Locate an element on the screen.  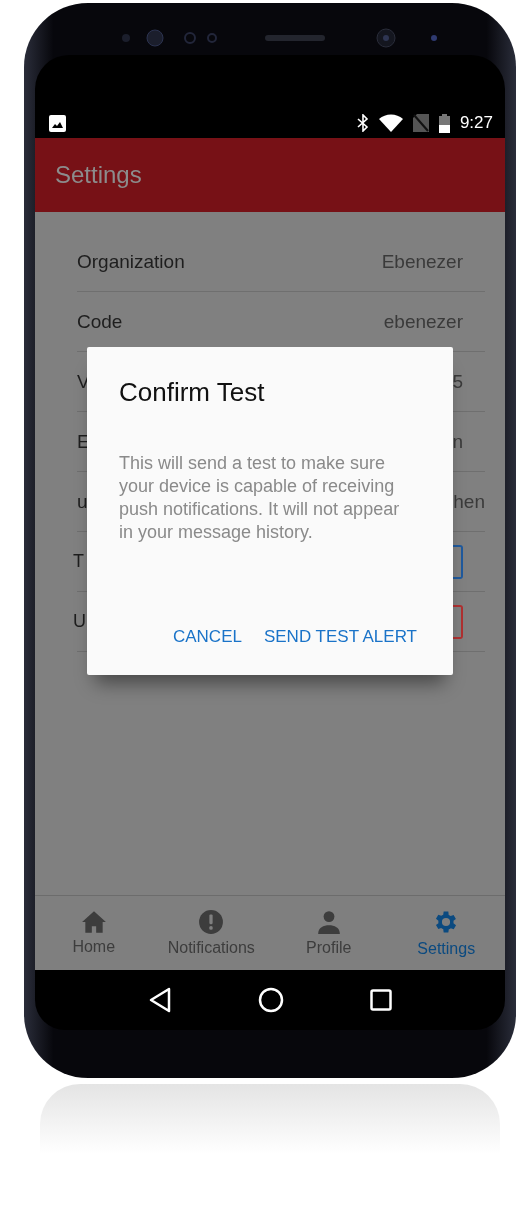
back-icon is located at coordinates (160, 1000).